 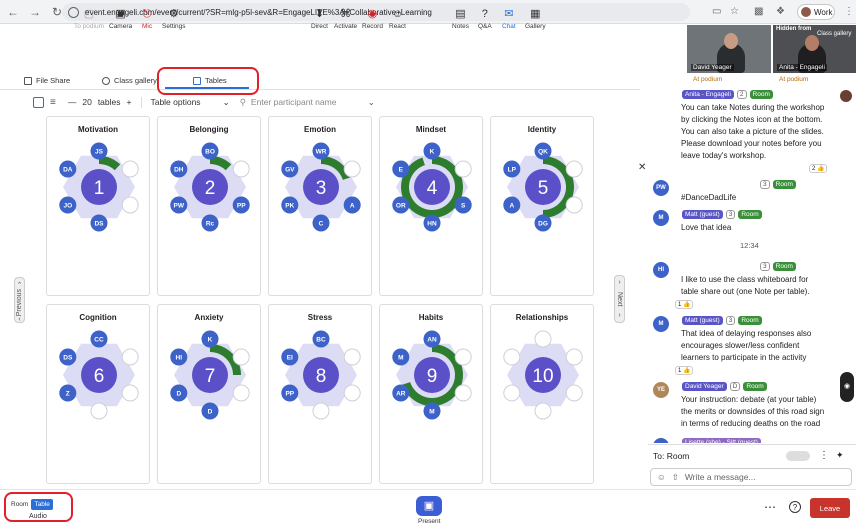 What do you see at coordinates (824, 455) in the screenshot?
I see `more-options-icon: ⋮` at bounding box center [824, 455].